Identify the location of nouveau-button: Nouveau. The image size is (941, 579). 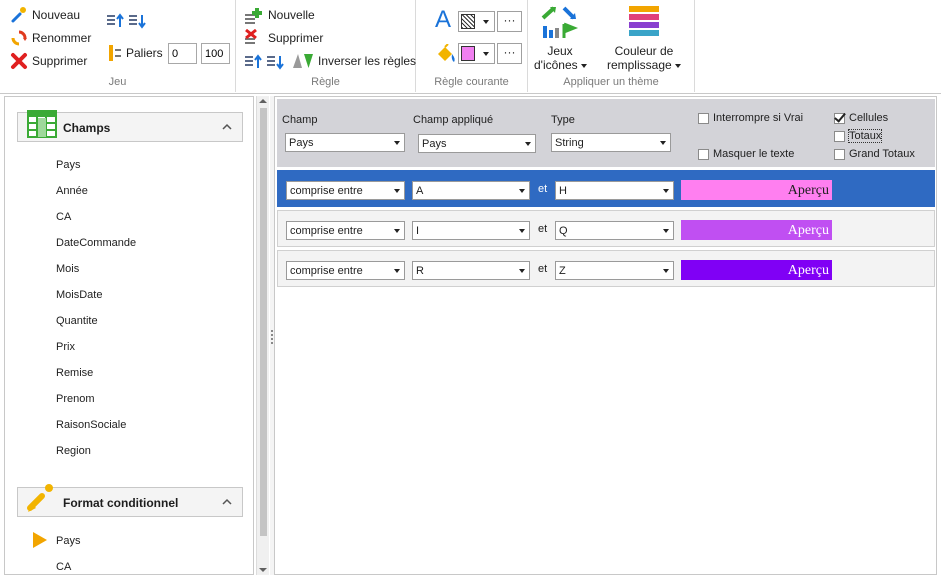
(45, 15).